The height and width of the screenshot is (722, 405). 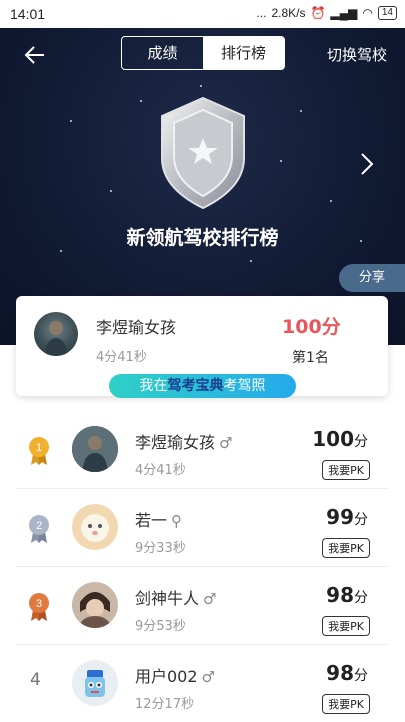 What do you see at coordinates (202, 238) in the screenshot?
I see `page-title: 新领航驾校排行榜` at bounding box center [202, 238].